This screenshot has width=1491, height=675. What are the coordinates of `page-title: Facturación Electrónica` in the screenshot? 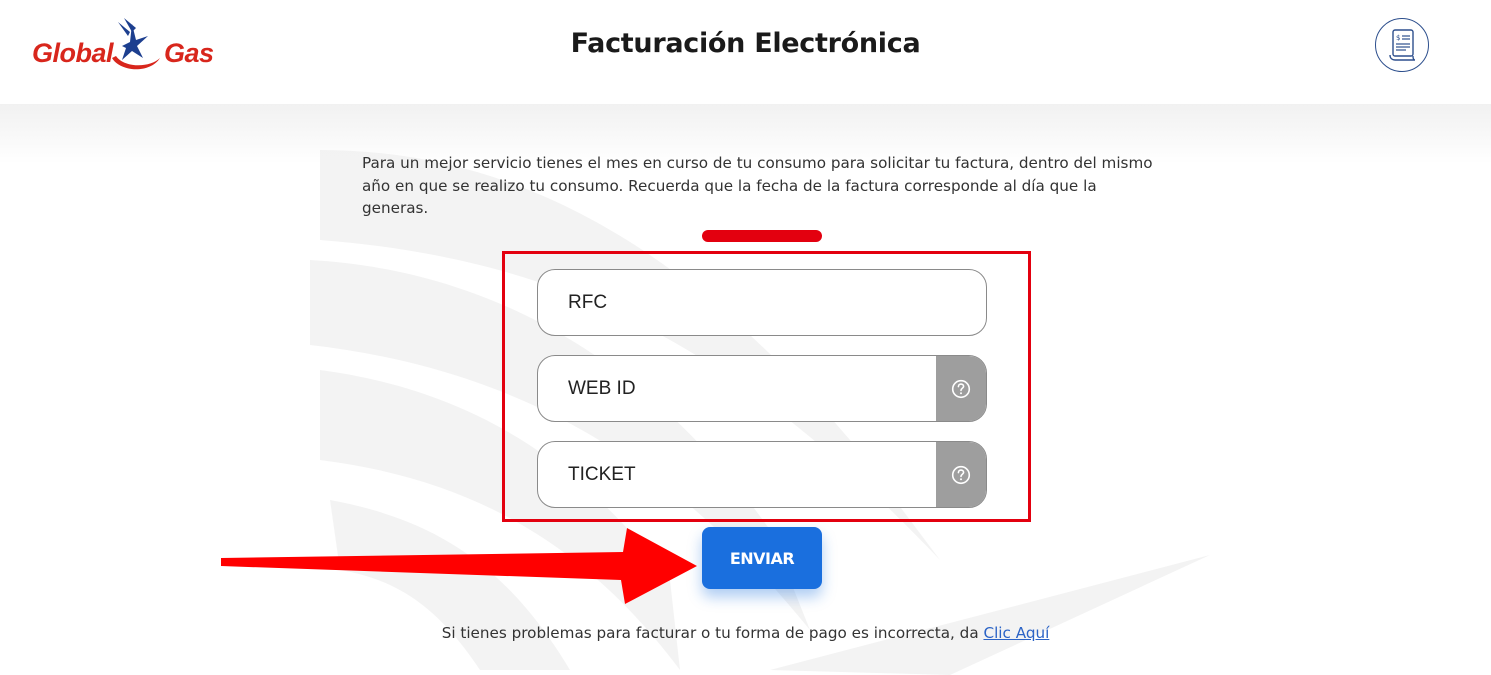 It's located at (745, 43).